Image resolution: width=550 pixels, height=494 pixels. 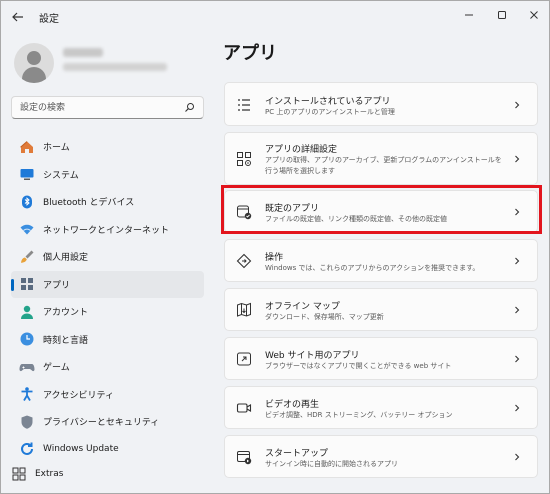 I want to click on maximize-icon, so click(x=502, y=15).